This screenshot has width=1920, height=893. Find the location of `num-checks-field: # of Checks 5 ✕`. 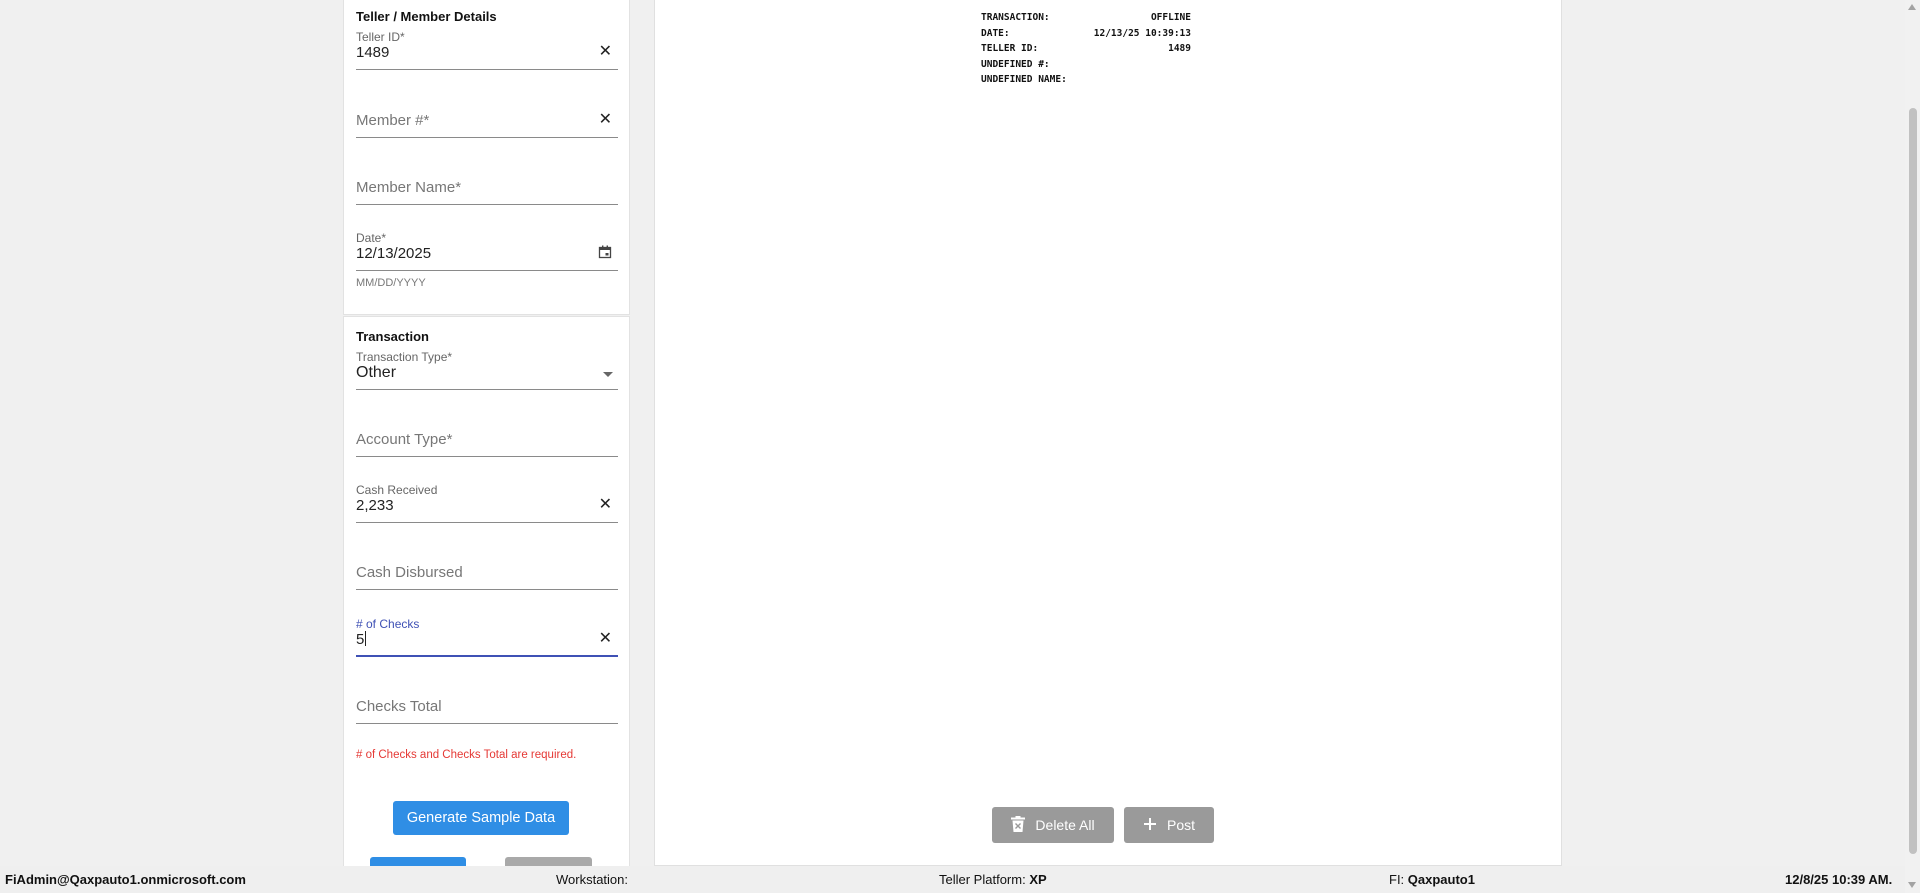

num-checks-field: # of Checks 5 ✕ is located at coordinates (487, 637).